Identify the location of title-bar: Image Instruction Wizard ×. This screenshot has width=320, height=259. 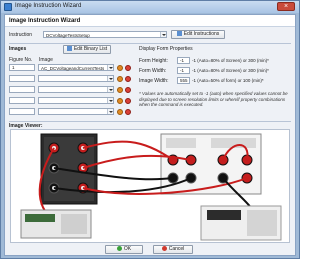
(150, 7).